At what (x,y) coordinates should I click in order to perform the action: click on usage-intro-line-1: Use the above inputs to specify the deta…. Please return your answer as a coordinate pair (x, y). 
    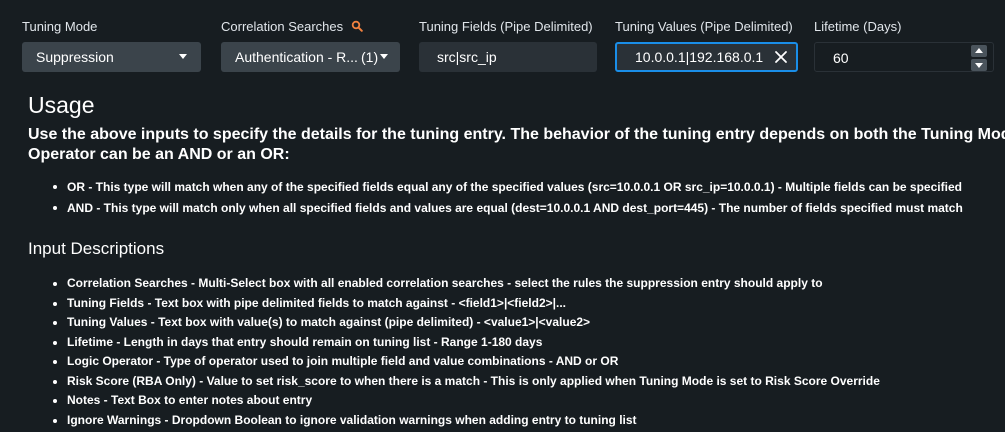
    Looking at the image, I should click on (516, 134).